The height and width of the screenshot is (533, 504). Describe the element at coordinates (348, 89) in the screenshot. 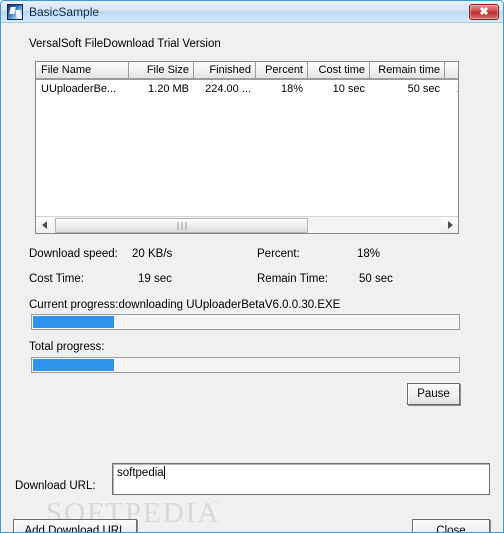

I see `cell-cost-time: 10 sec` at that location.